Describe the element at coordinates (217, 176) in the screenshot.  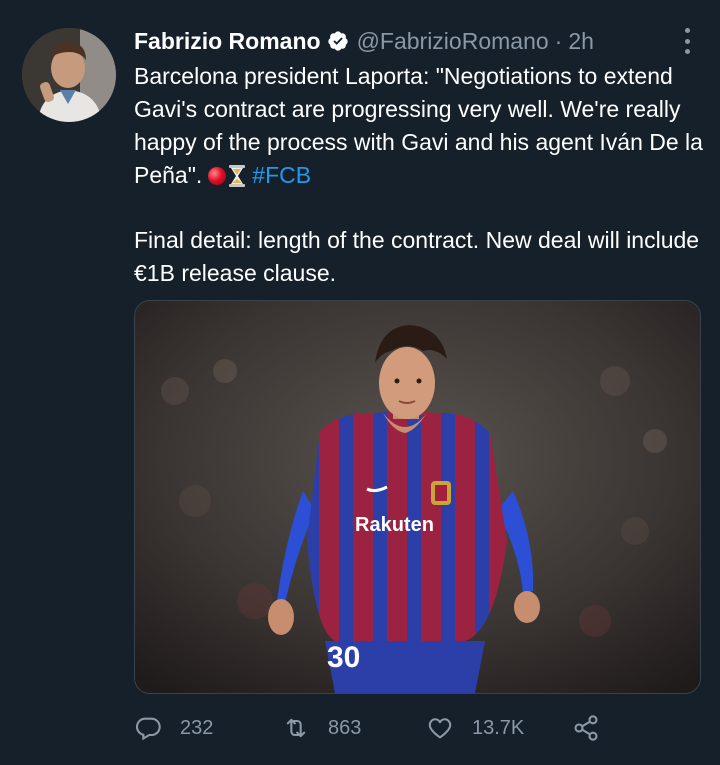
I see `red-circle-emoji-icon` at that location.